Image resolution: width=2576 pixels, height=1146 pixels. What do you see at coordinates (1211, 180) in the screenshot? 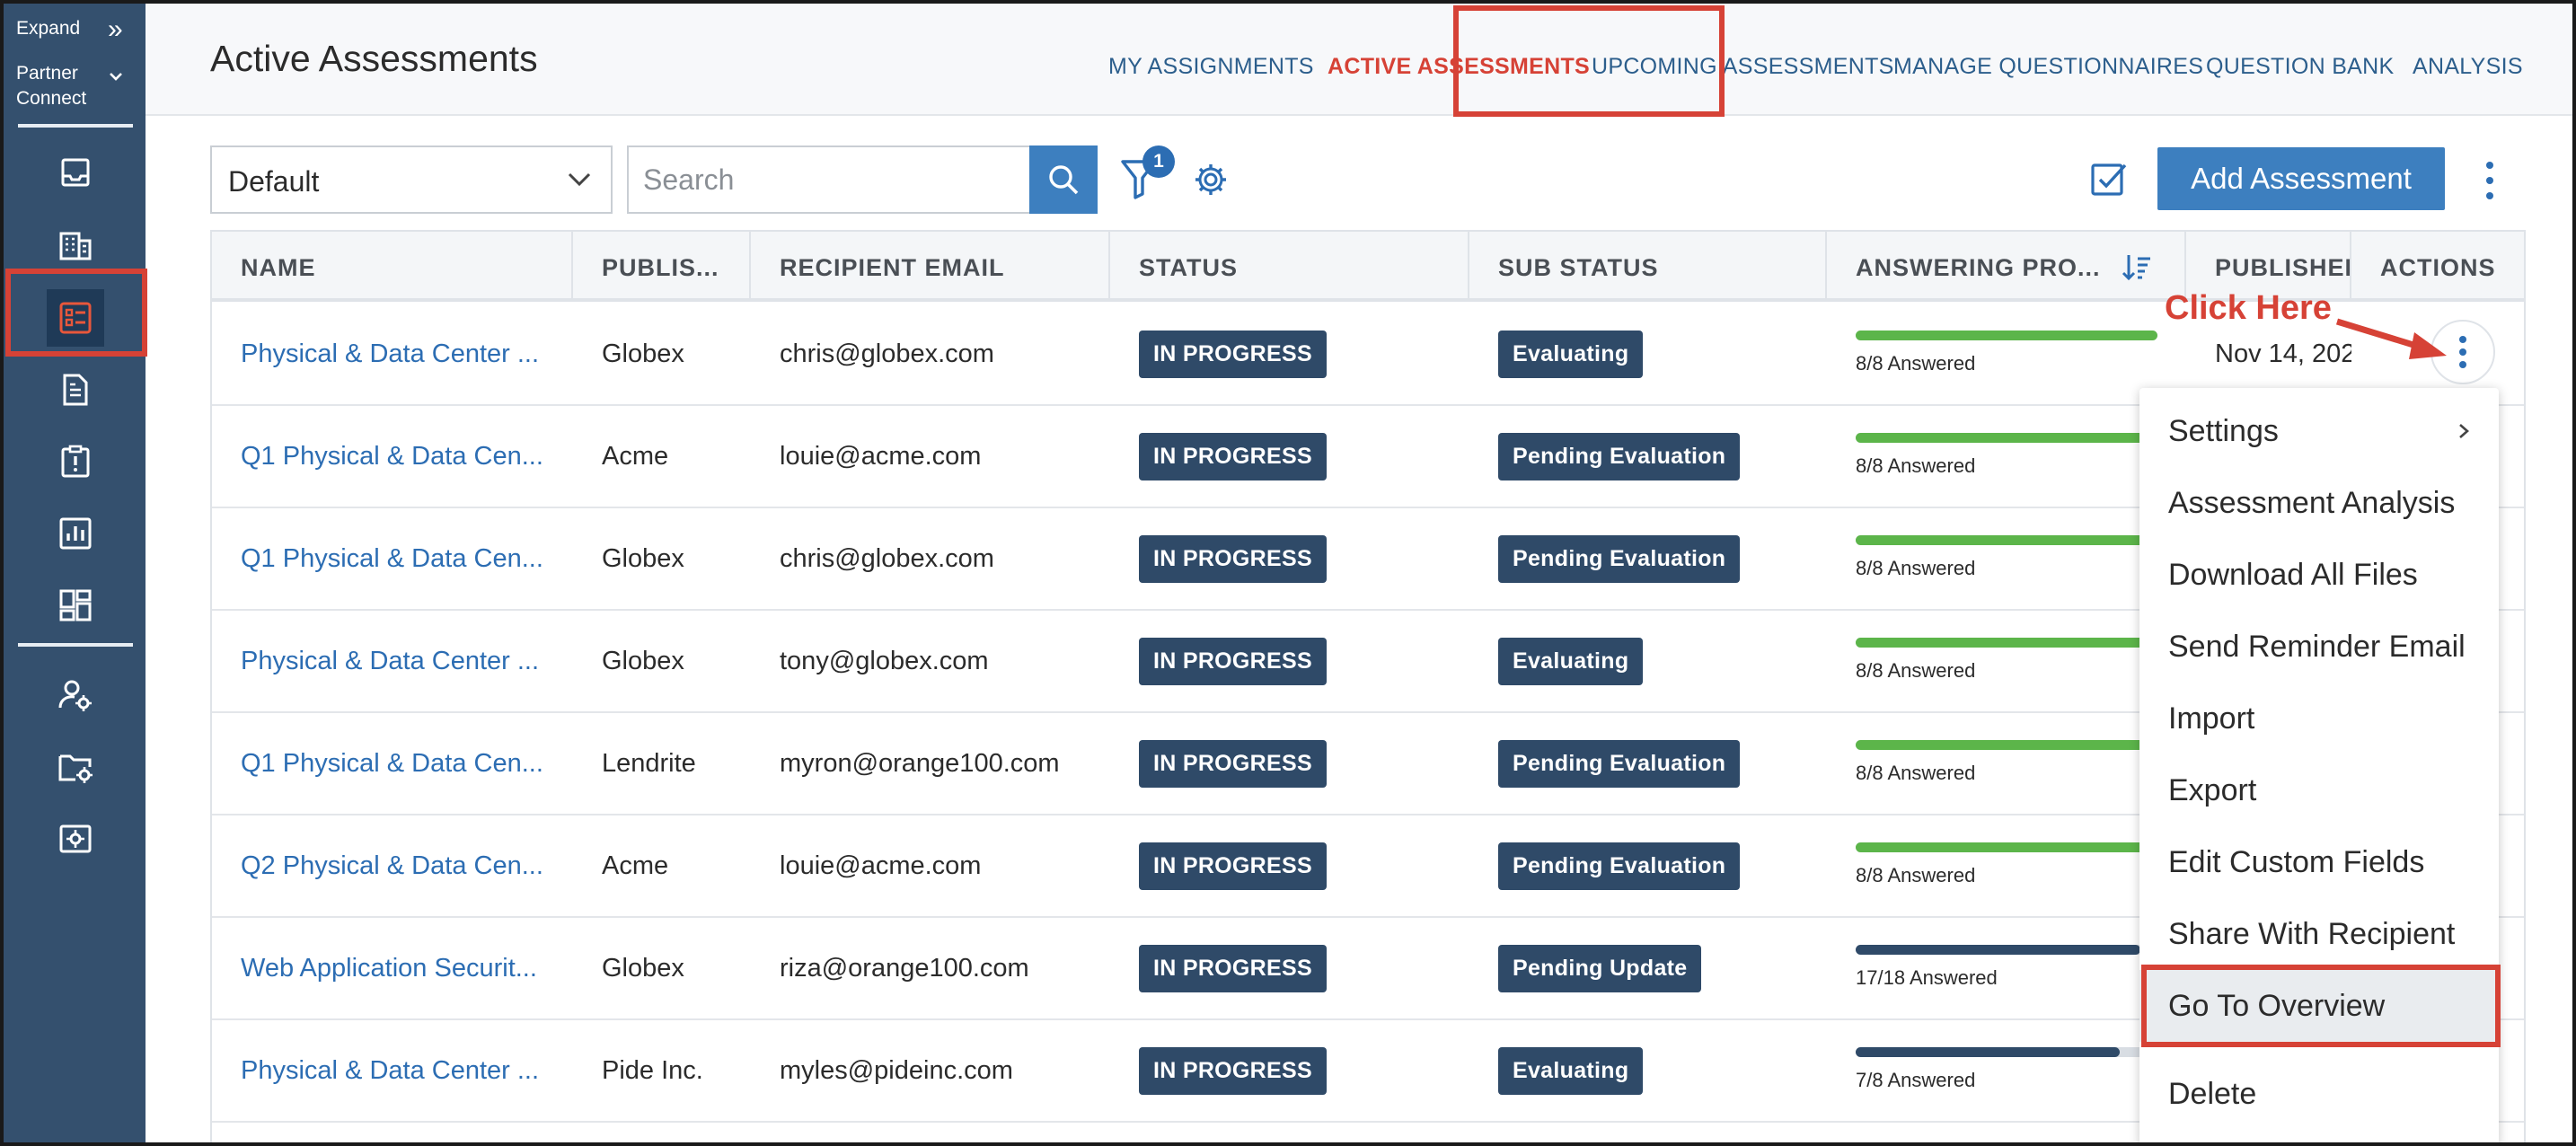
I see `gear-icon` at bounding box center [1211, 180].